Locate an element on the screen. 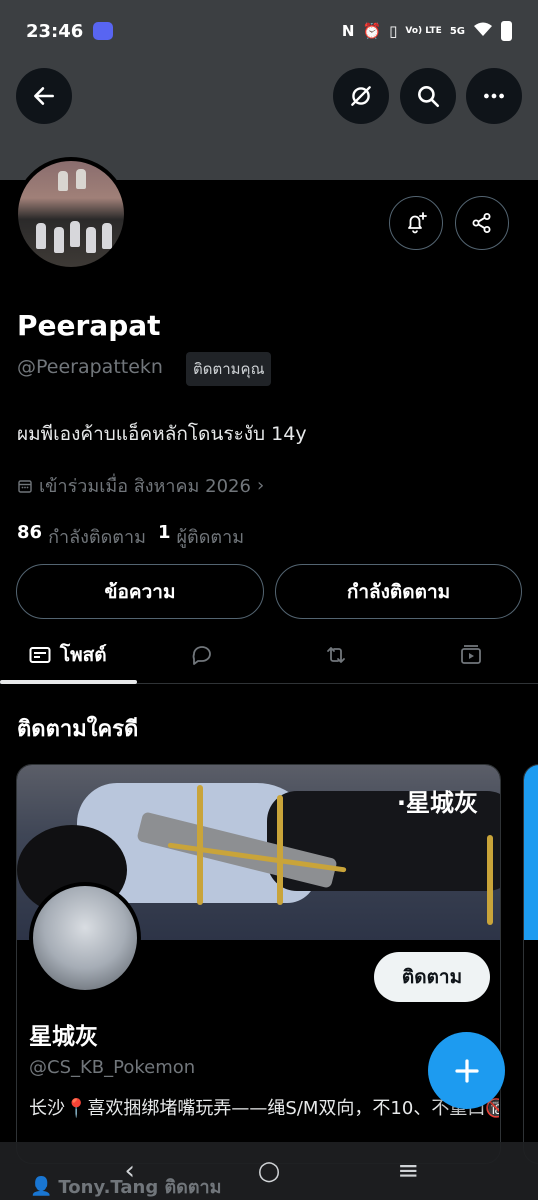  back-button is located at coordinates (44, 96).